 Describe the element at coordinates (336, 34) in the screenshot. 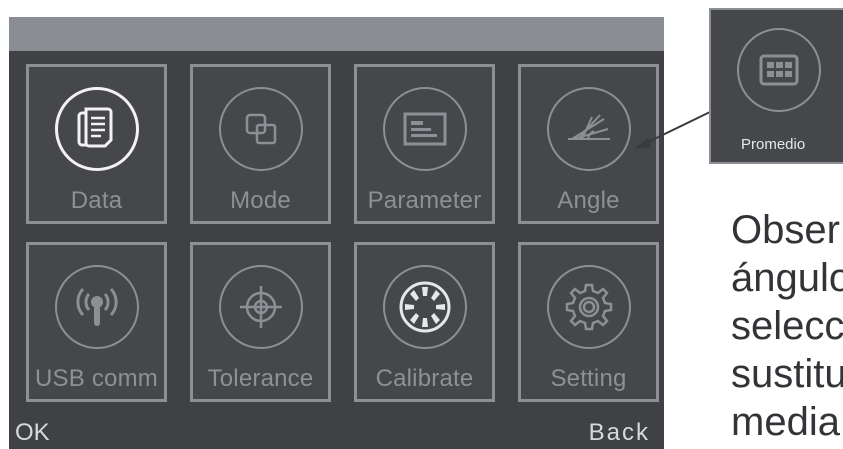

I see `status-bar` at that location.